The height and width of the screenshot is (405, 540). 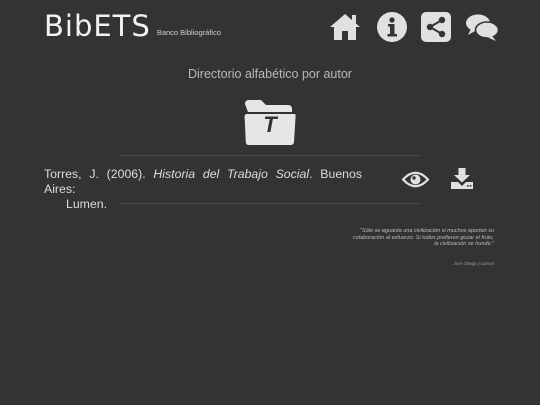 I want to click on divider-bottom, so click(x=270, y=203).